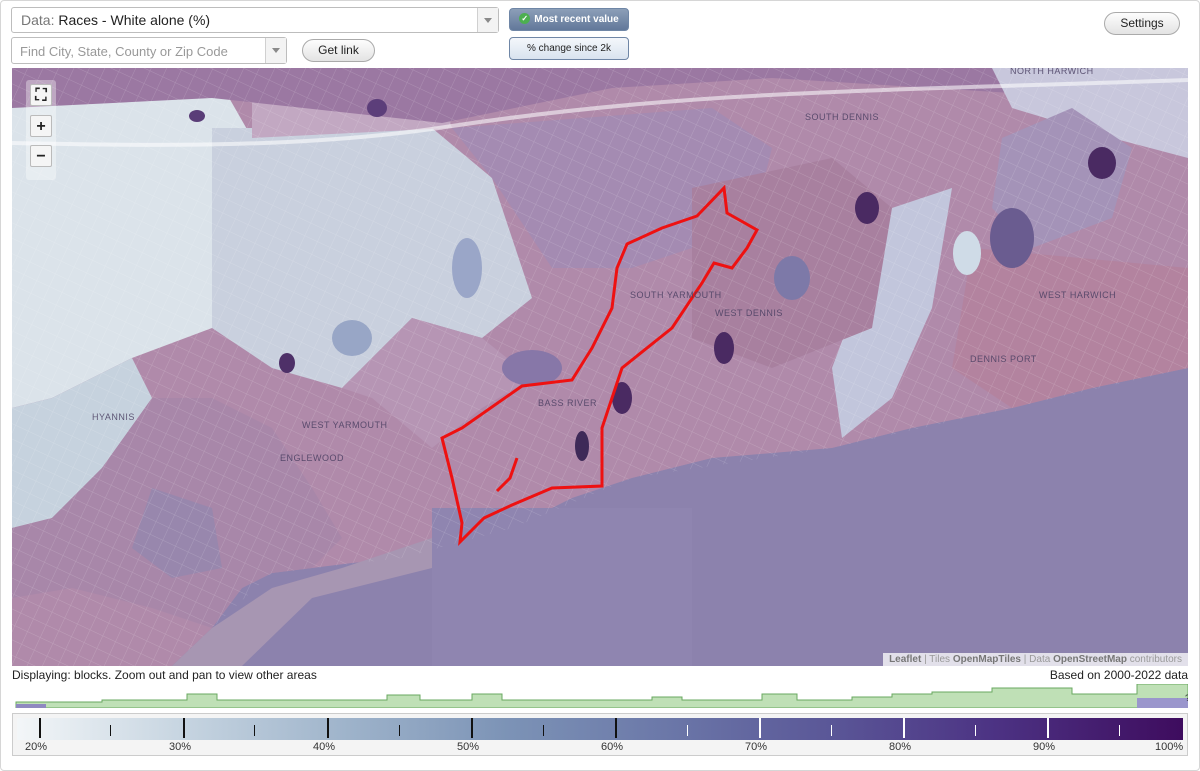 The image size is (1200, 771). Describe the element at coordinates (1044, 747) in the screenshot. I see `legend-label: 90%` at that location.